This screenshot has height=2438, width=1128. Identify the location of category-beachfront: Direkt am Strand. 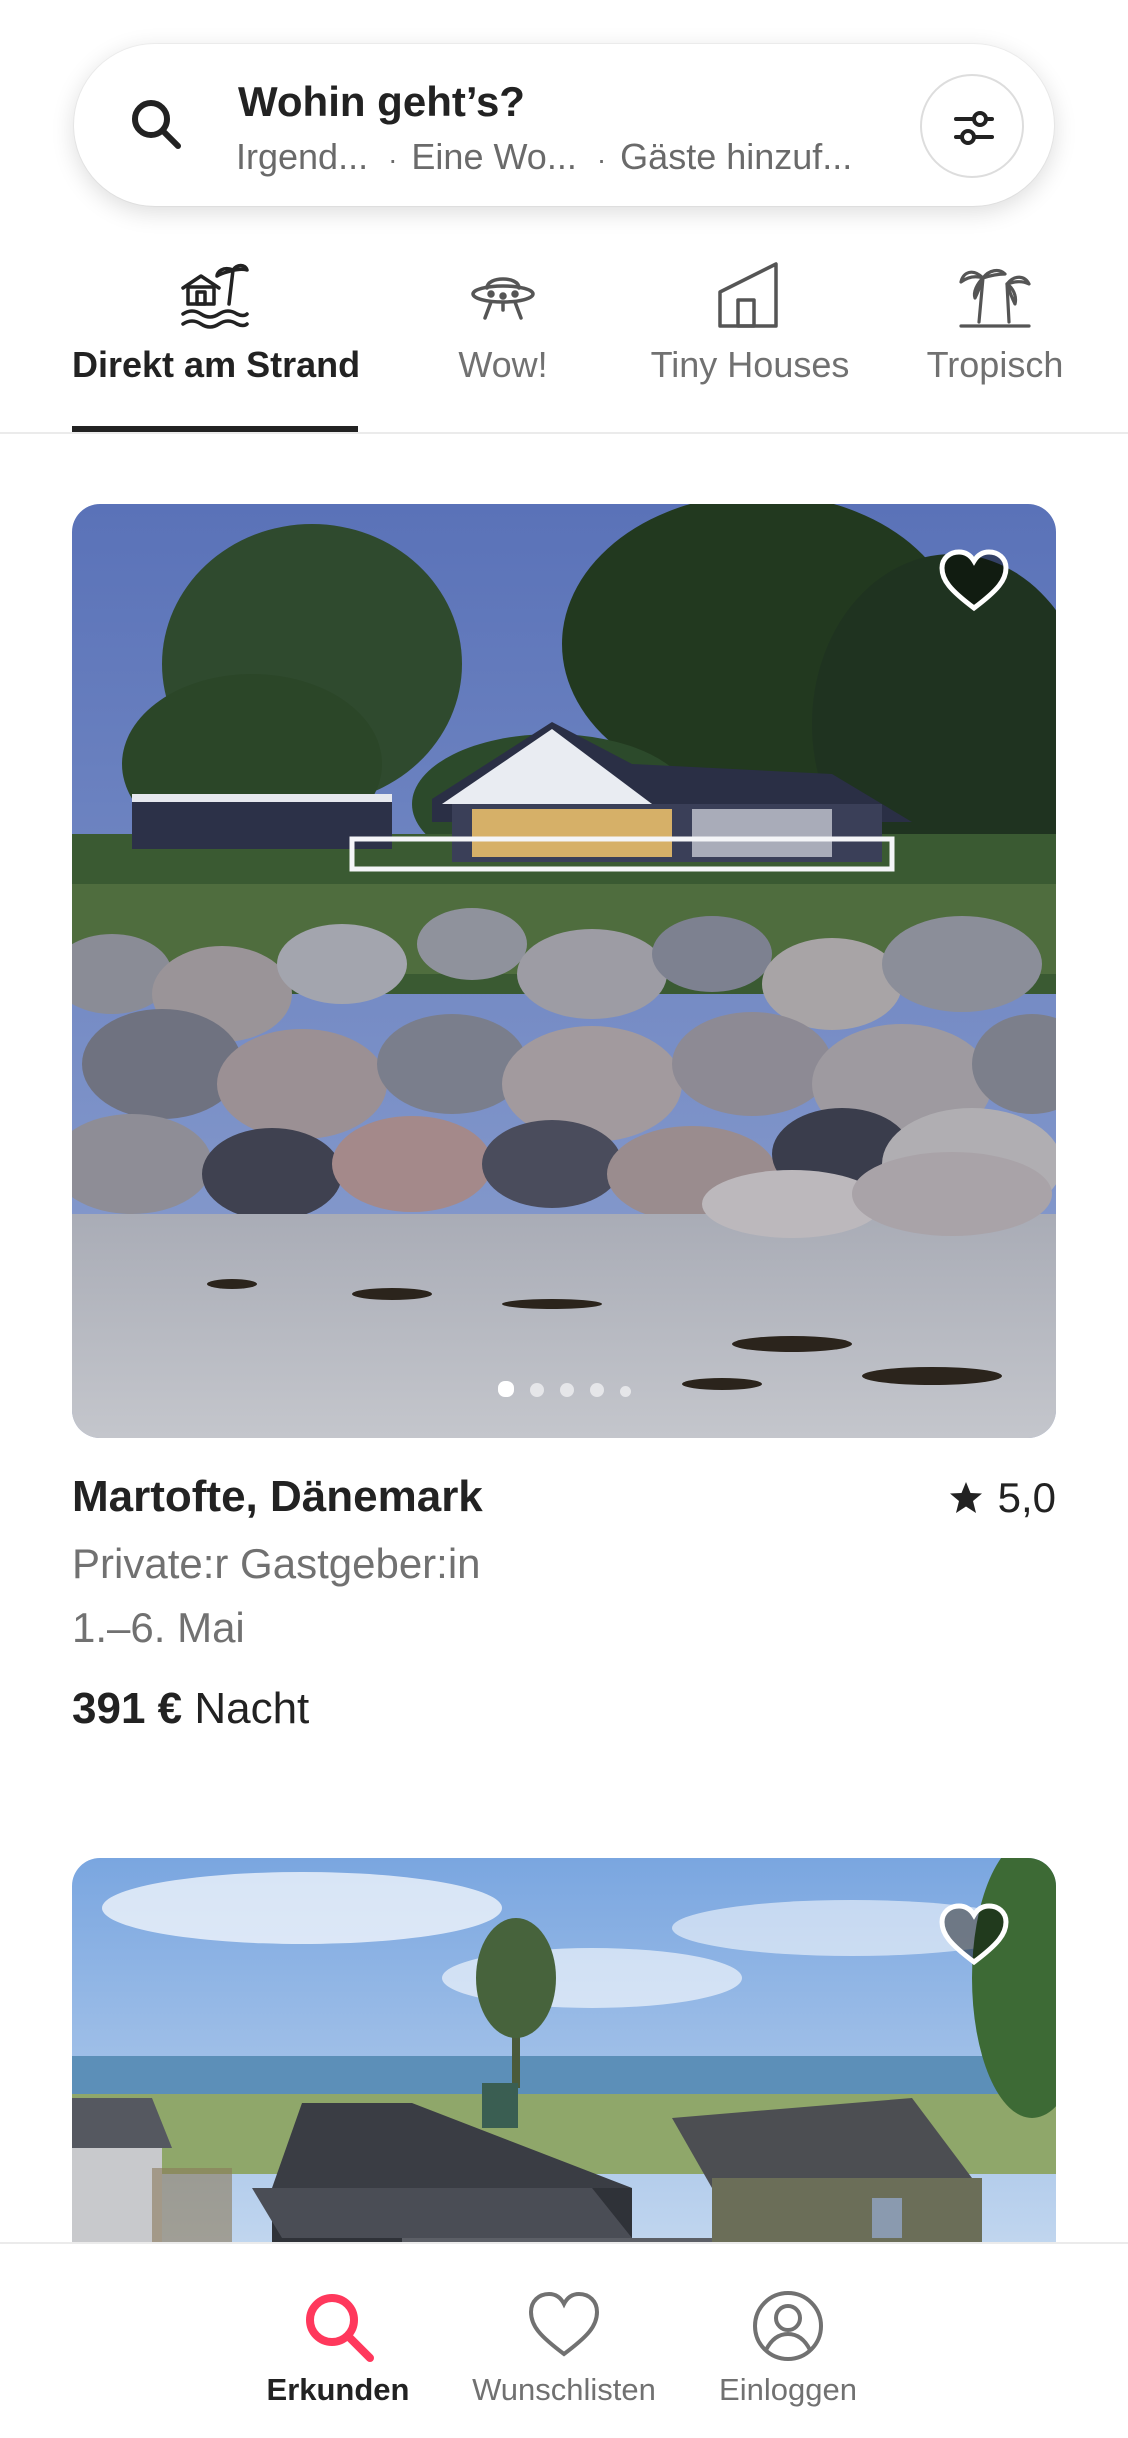
(216, 336).